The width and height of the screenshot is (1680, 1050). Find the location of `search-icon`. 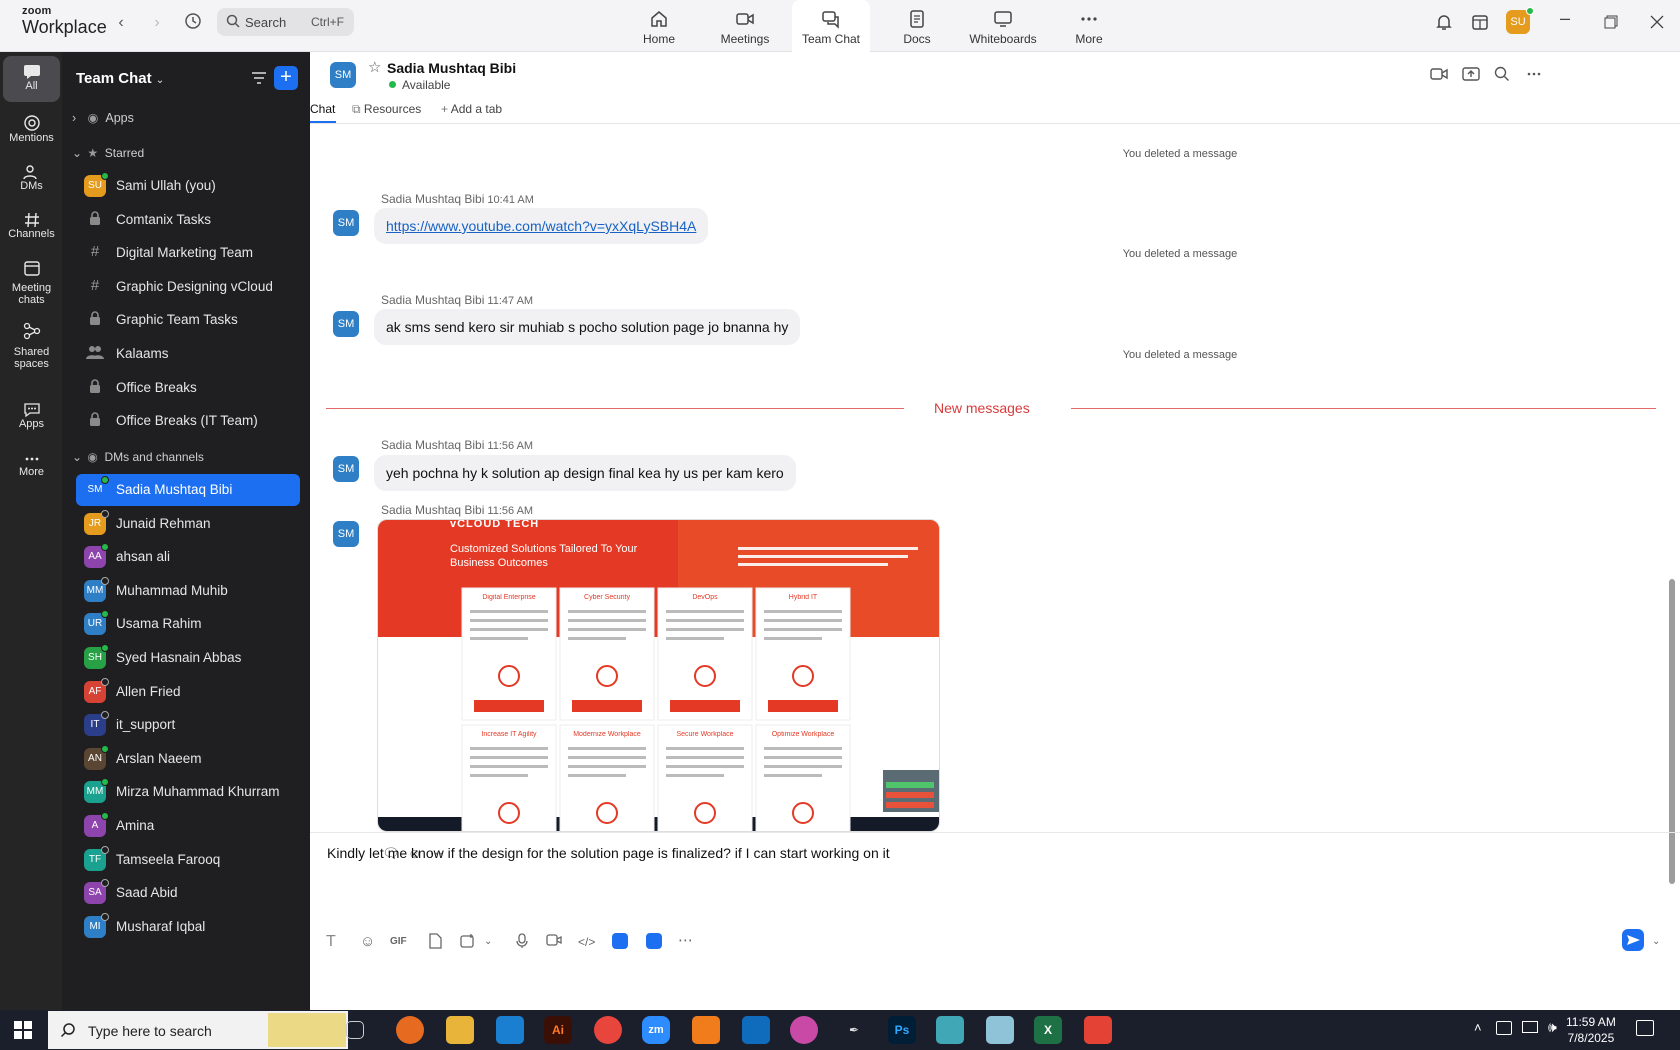

search-icon is located at coordinates (1502, 74).